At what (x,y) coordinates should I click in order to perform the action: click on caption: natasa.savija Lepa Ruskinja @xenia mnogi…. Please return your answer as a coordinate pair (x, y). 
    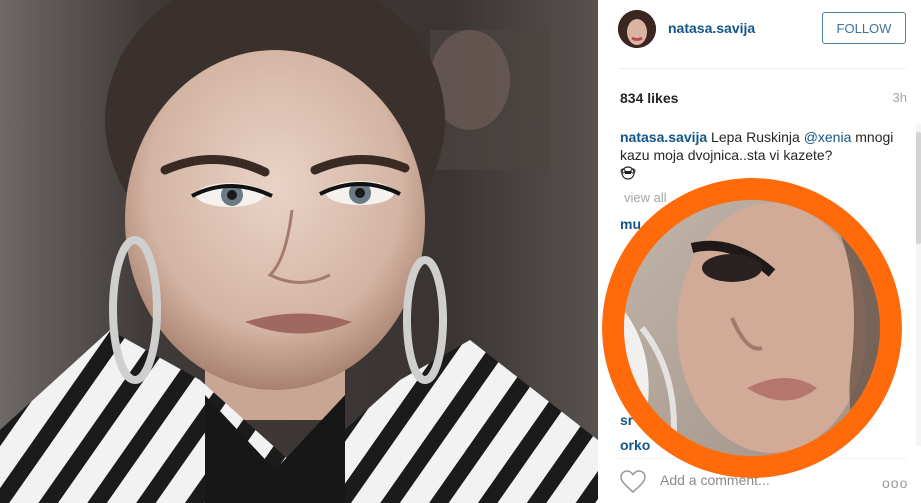
    Looking at the image, I should click on (757, 146).